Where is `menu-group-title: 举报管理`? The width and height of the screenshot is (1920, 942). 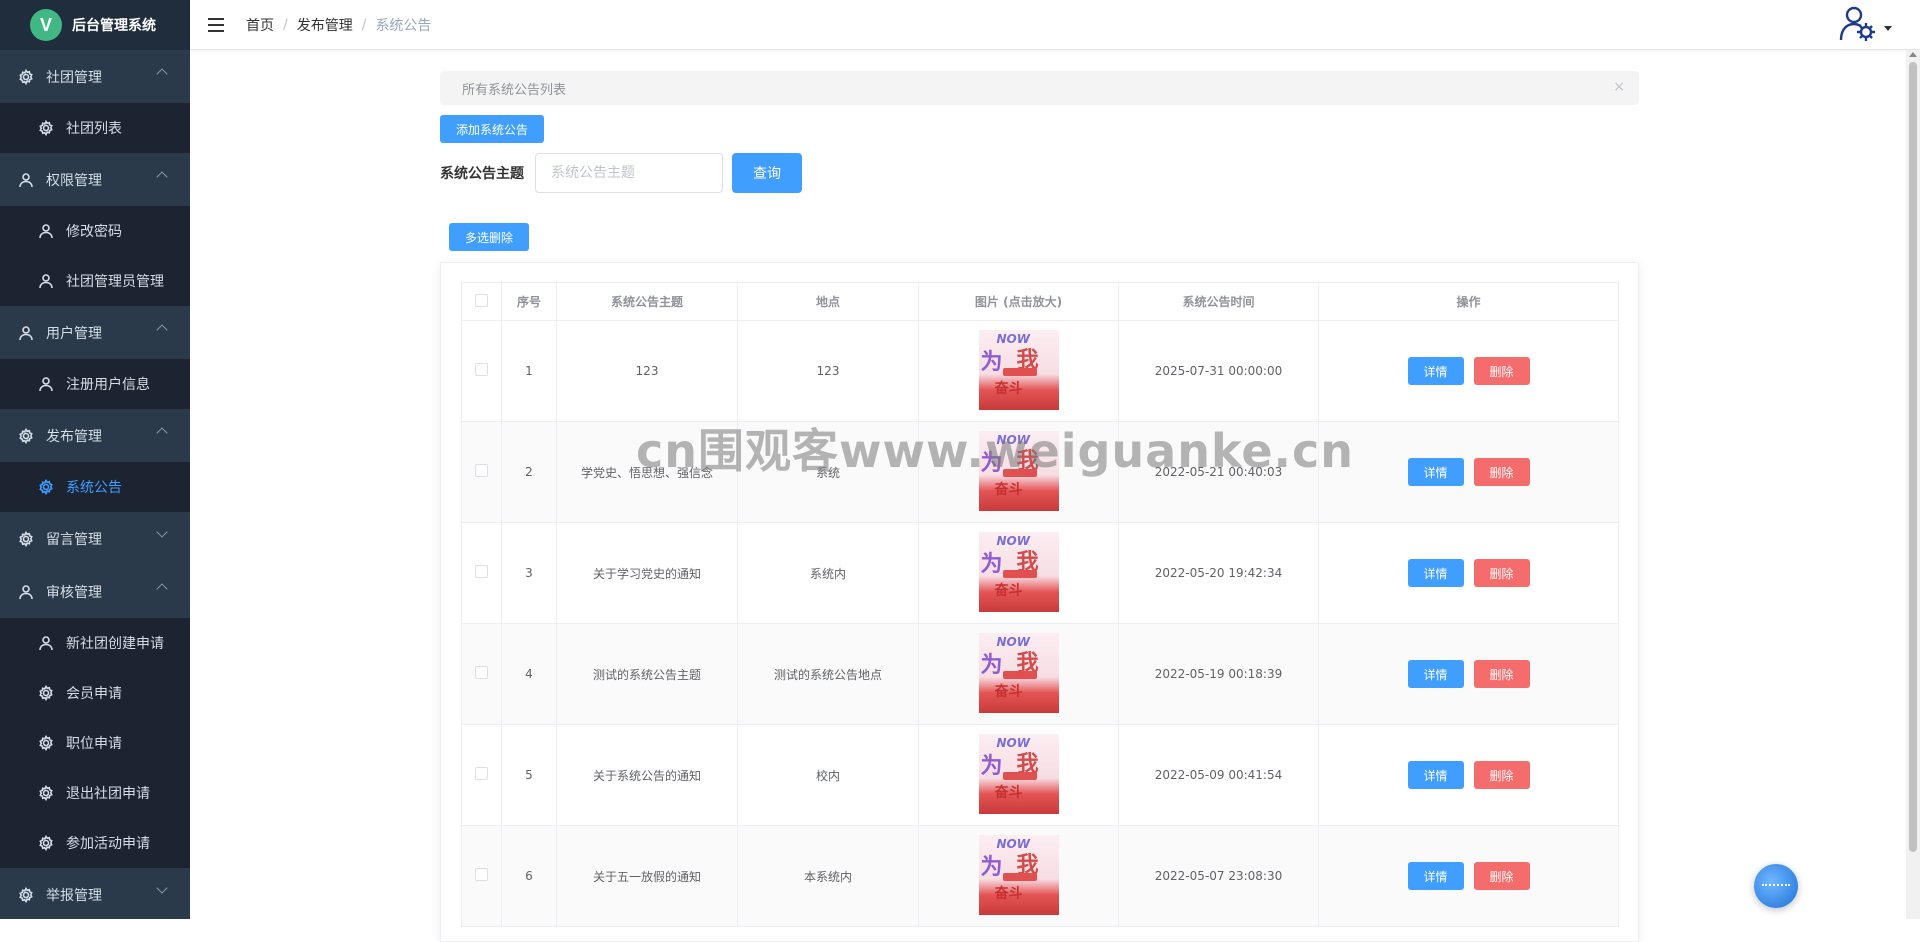 menu-group-title: 举报管理 is located at coordinates (95, 893).